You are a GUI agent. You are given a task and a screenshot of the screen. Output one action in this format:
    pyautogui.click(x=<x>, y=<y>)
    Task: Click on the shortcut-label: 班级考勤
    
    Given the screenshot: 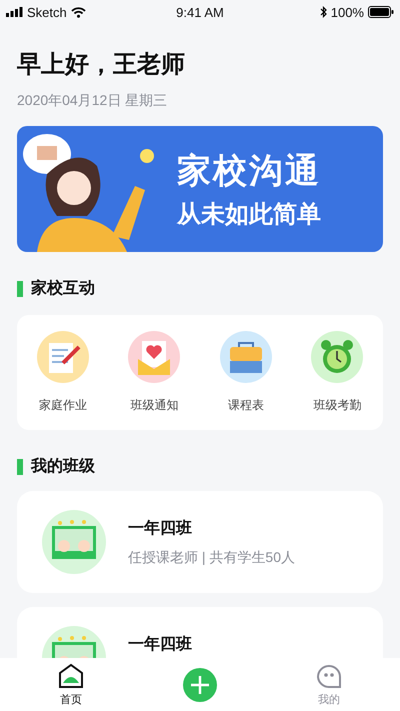 What is the action you would take?
    pyautogui.click(x=337, y=405)
    